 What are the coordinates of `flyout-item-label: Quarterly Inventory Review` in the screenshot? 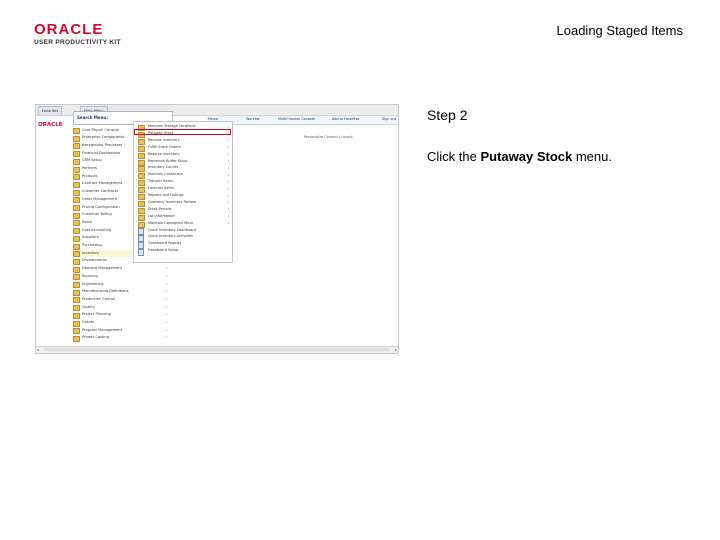 It's located at (172, 201).